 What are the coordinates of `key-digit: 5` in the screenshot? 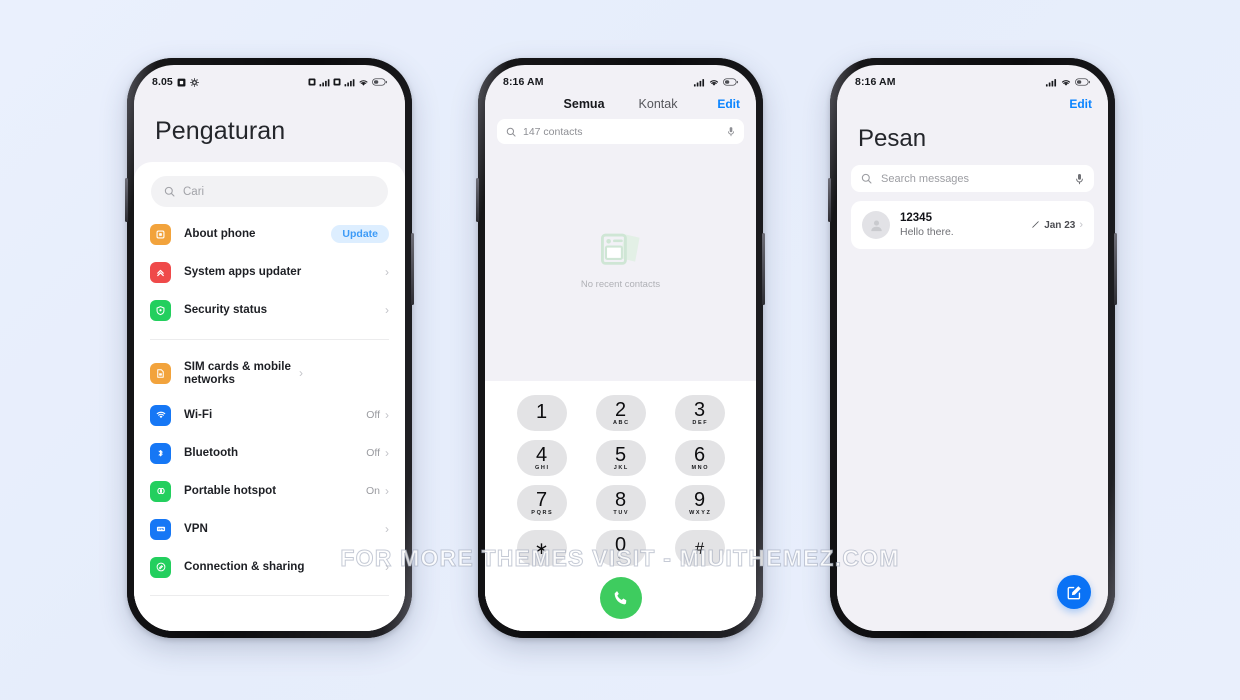 It's located at (620, 454).